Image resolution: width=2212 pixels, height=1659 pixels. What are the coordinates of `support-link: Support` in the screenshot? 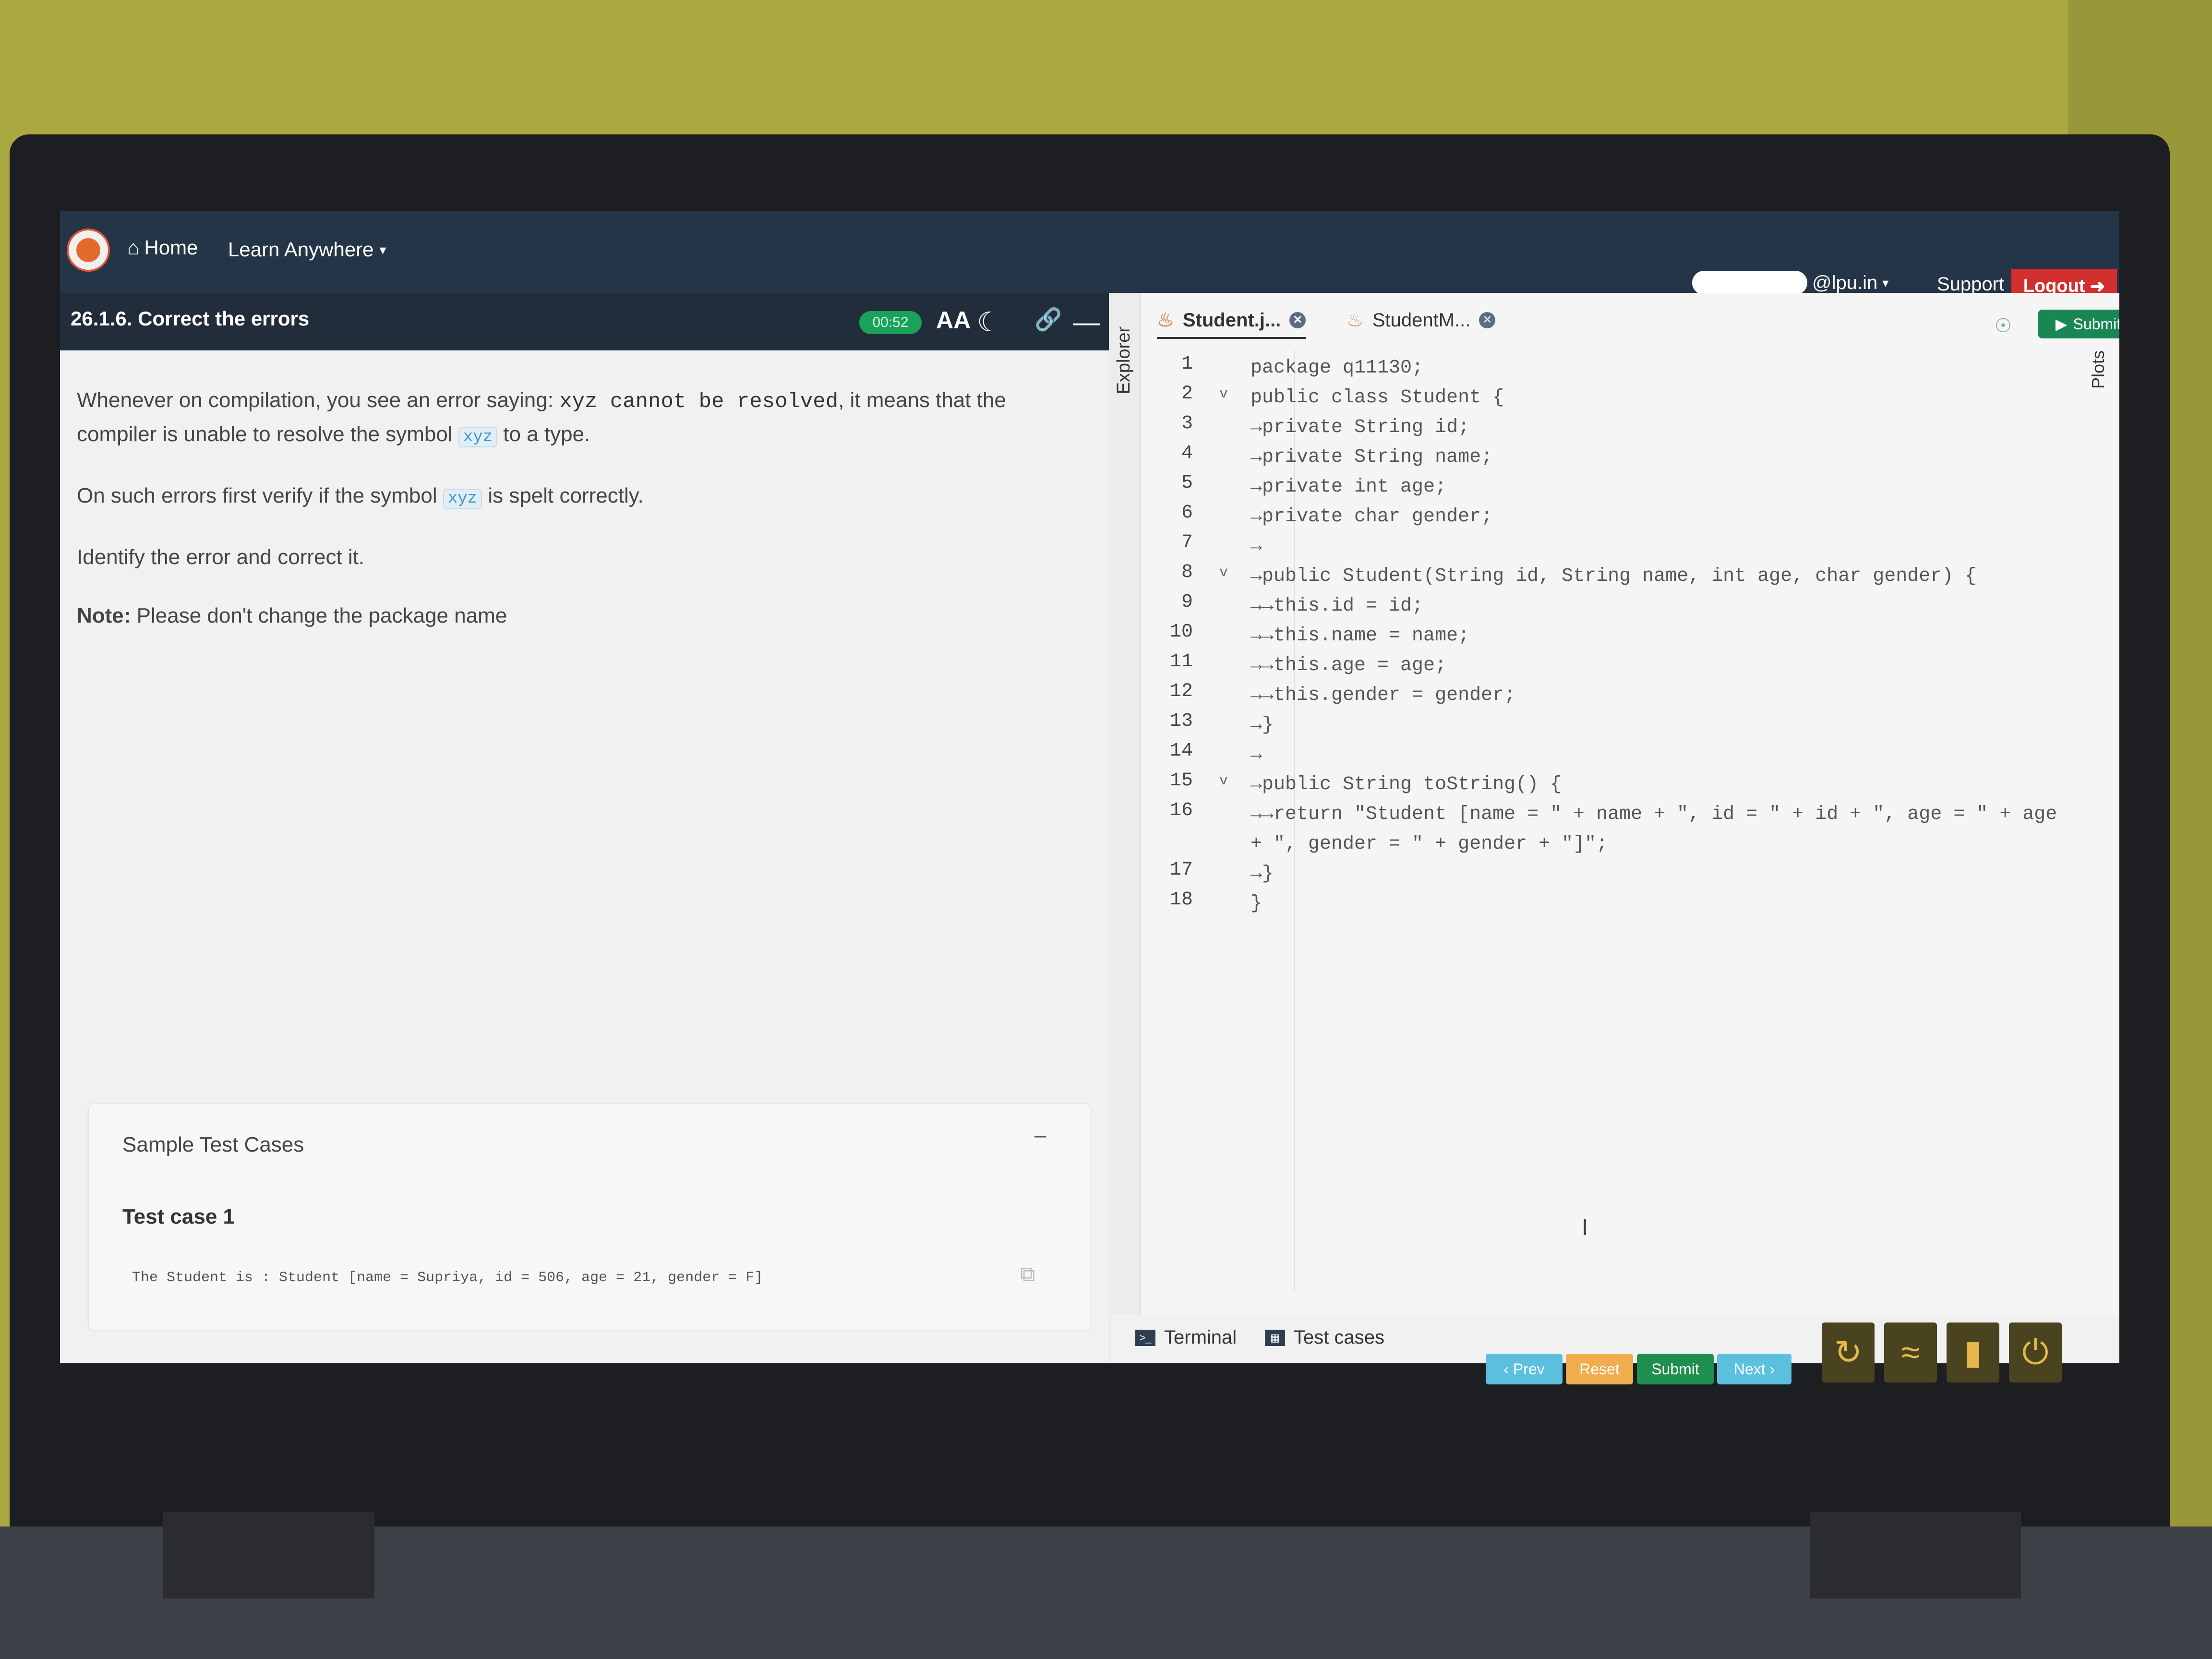 It's located at (1970, 284).